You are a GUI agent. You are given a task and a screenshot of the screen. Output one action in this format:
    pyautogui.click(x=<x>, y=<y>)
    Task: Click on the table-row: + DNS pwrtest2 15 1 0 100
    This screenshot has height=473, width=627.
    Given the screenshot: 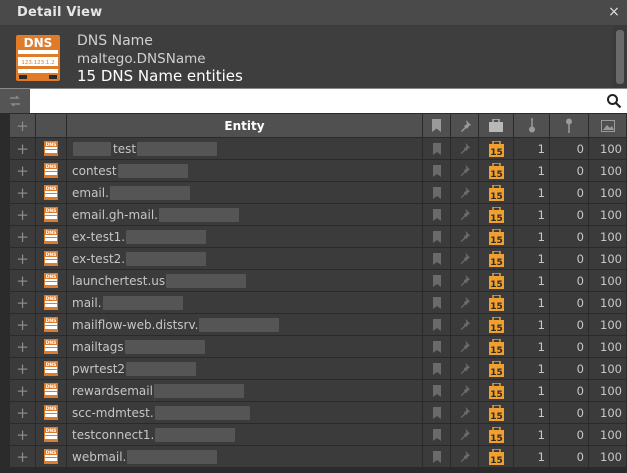 What is the action you would take?
    pyautogui.click(x=318, y=369)
    